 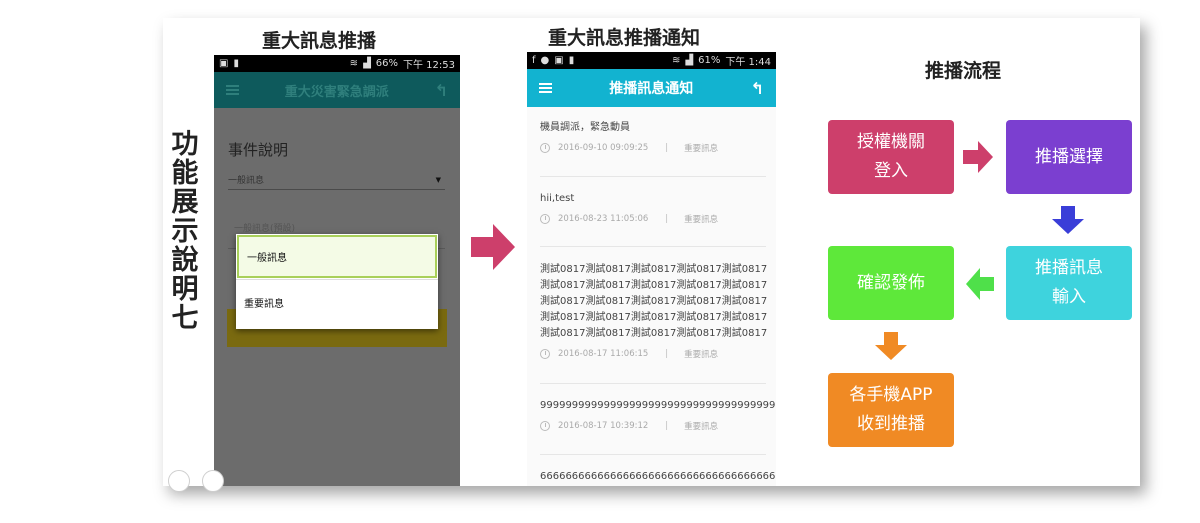 I want to click on battery-percent: 66%, so click(x=386, y=63).